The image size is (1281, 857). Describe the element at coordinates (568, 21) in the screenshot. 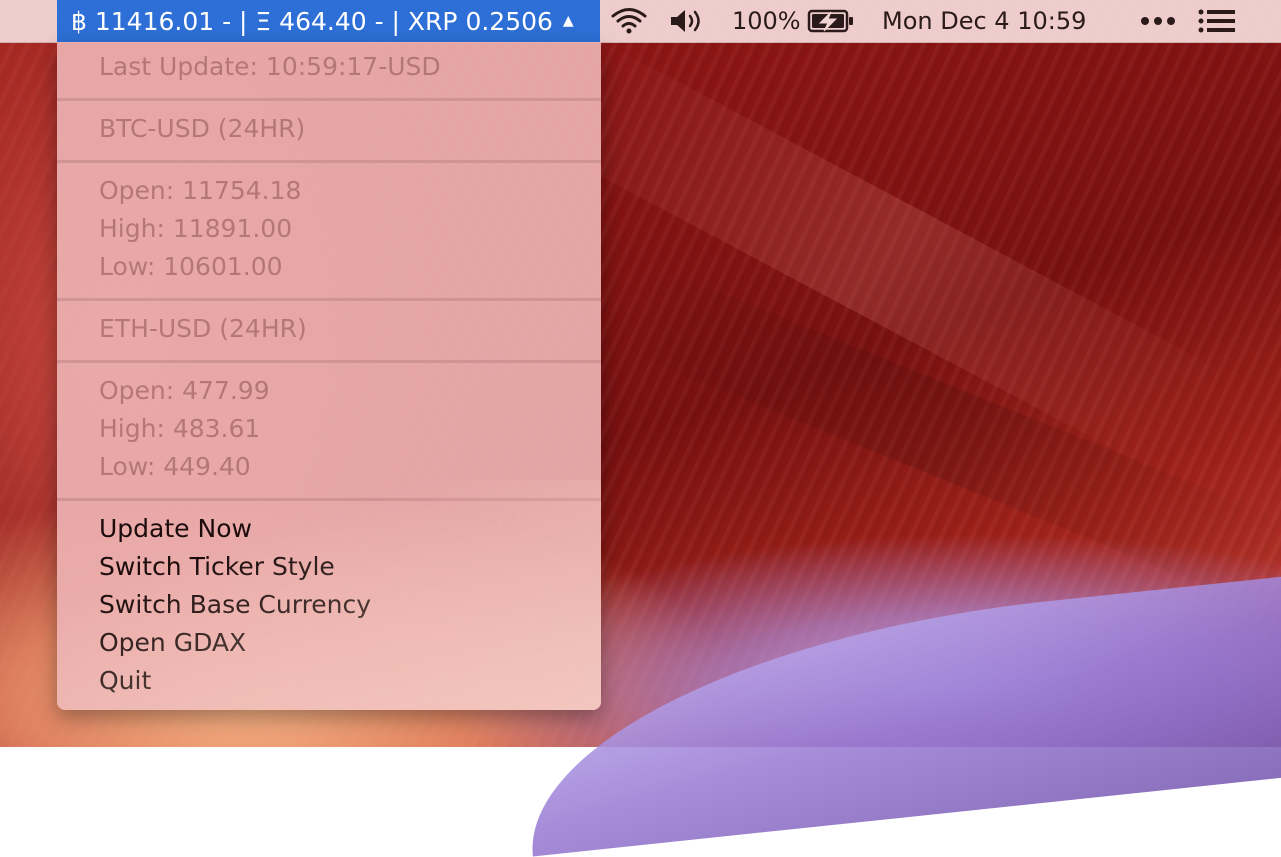

I see `ticker-arrow-icon: ▲` at that location.